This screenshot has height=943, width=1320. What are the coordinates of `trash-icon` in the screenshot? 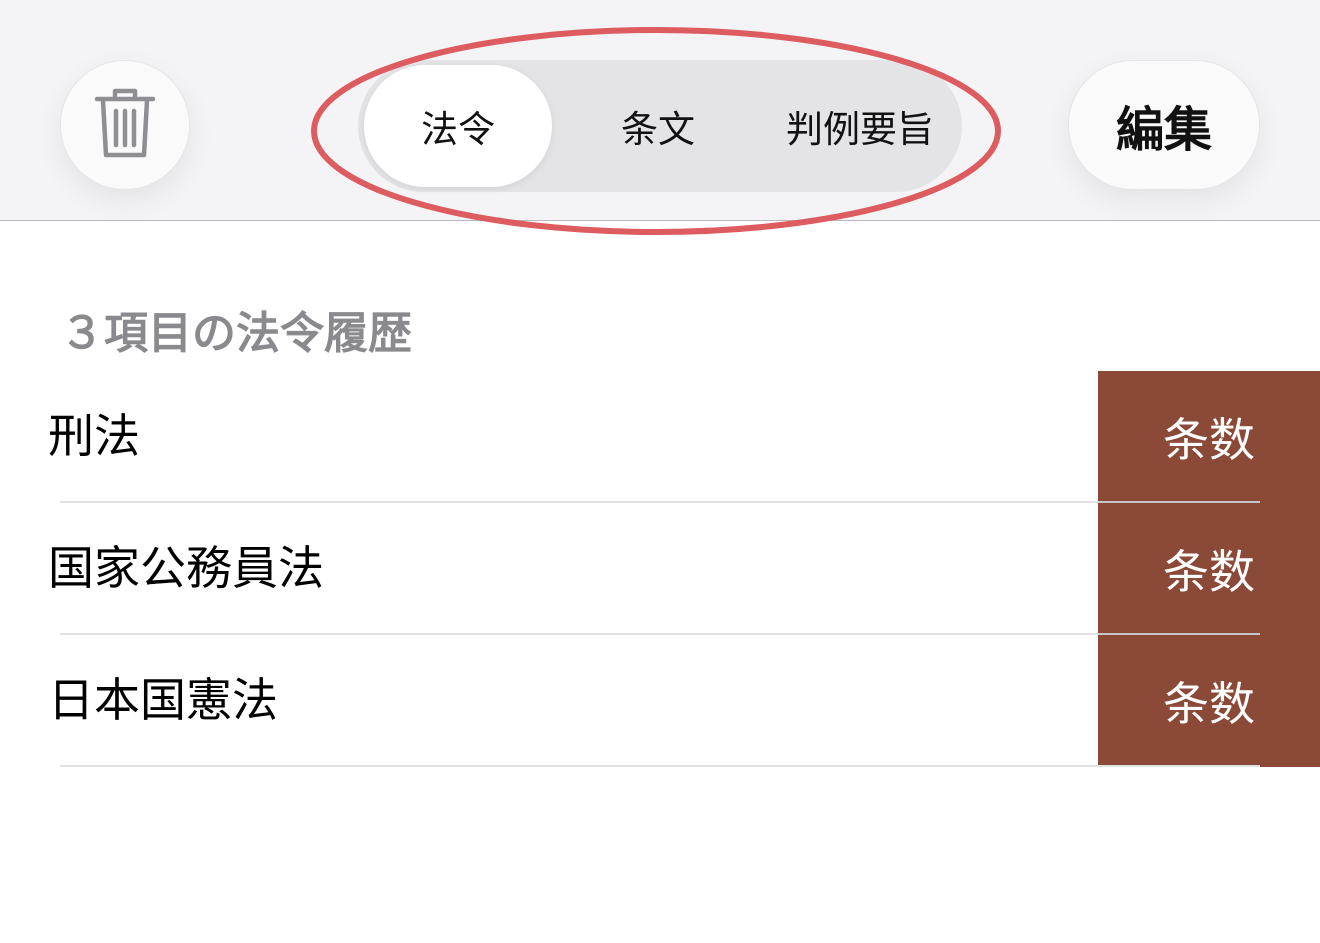 It's located at (125, 125).